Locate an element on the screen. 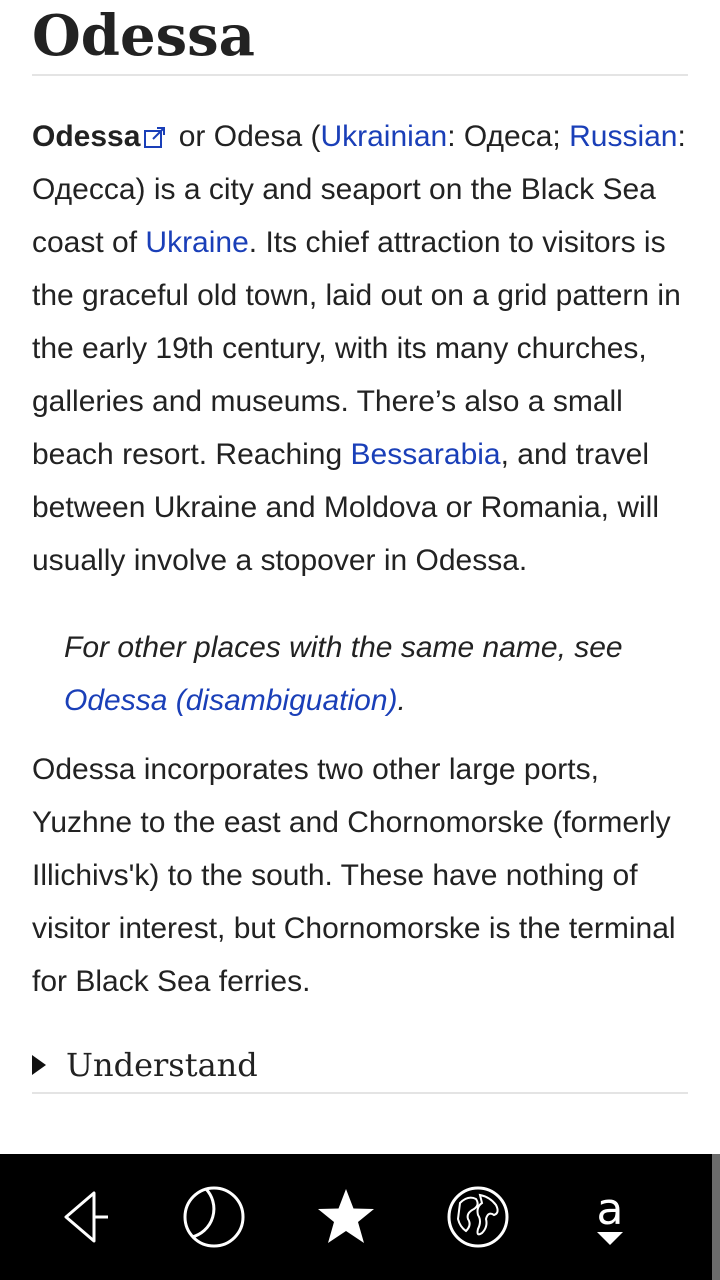  hatnote-end: . is located at coordinates (401, 700).